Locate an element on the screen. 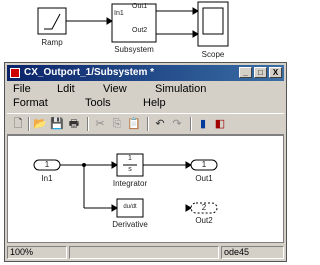 This screenshot has height=265, width=320. menu-simulation: Simulation is located at coordinates (180, 89).